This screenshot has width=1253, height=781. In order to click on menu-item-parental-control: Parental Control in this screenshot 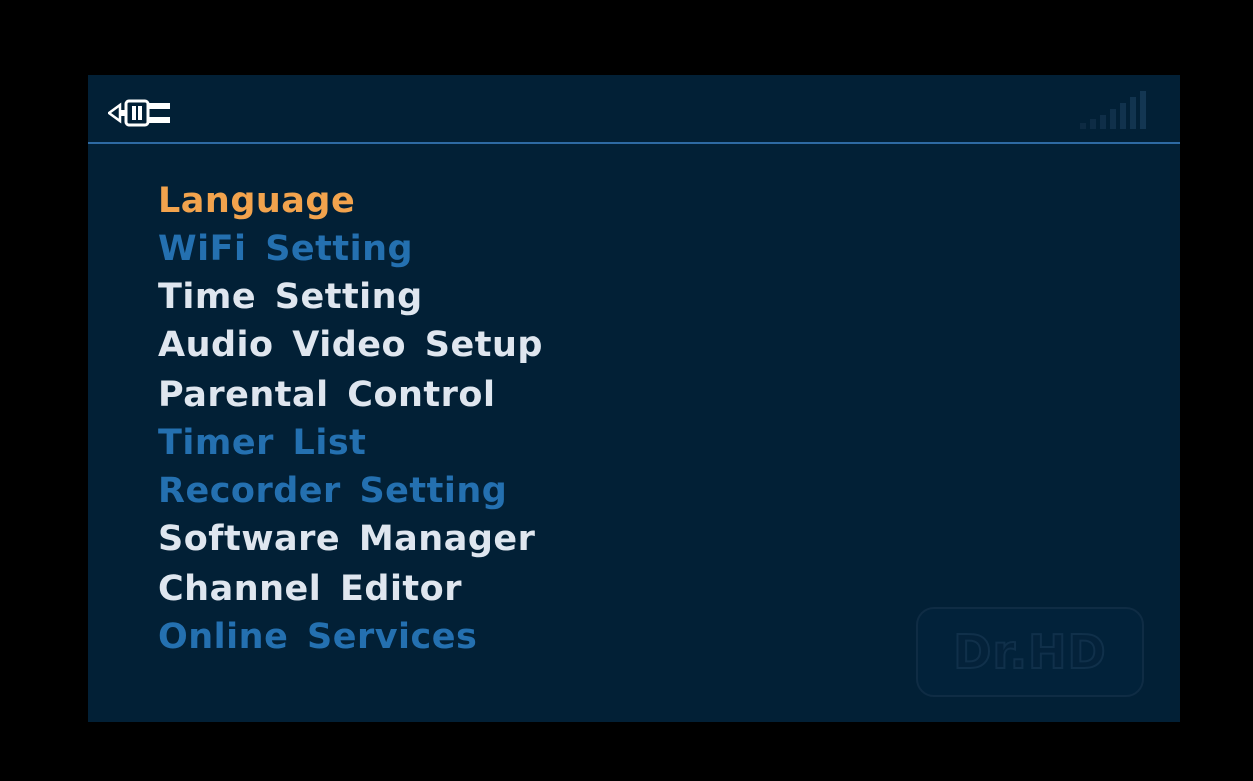, I will do `click(326, 395)`.